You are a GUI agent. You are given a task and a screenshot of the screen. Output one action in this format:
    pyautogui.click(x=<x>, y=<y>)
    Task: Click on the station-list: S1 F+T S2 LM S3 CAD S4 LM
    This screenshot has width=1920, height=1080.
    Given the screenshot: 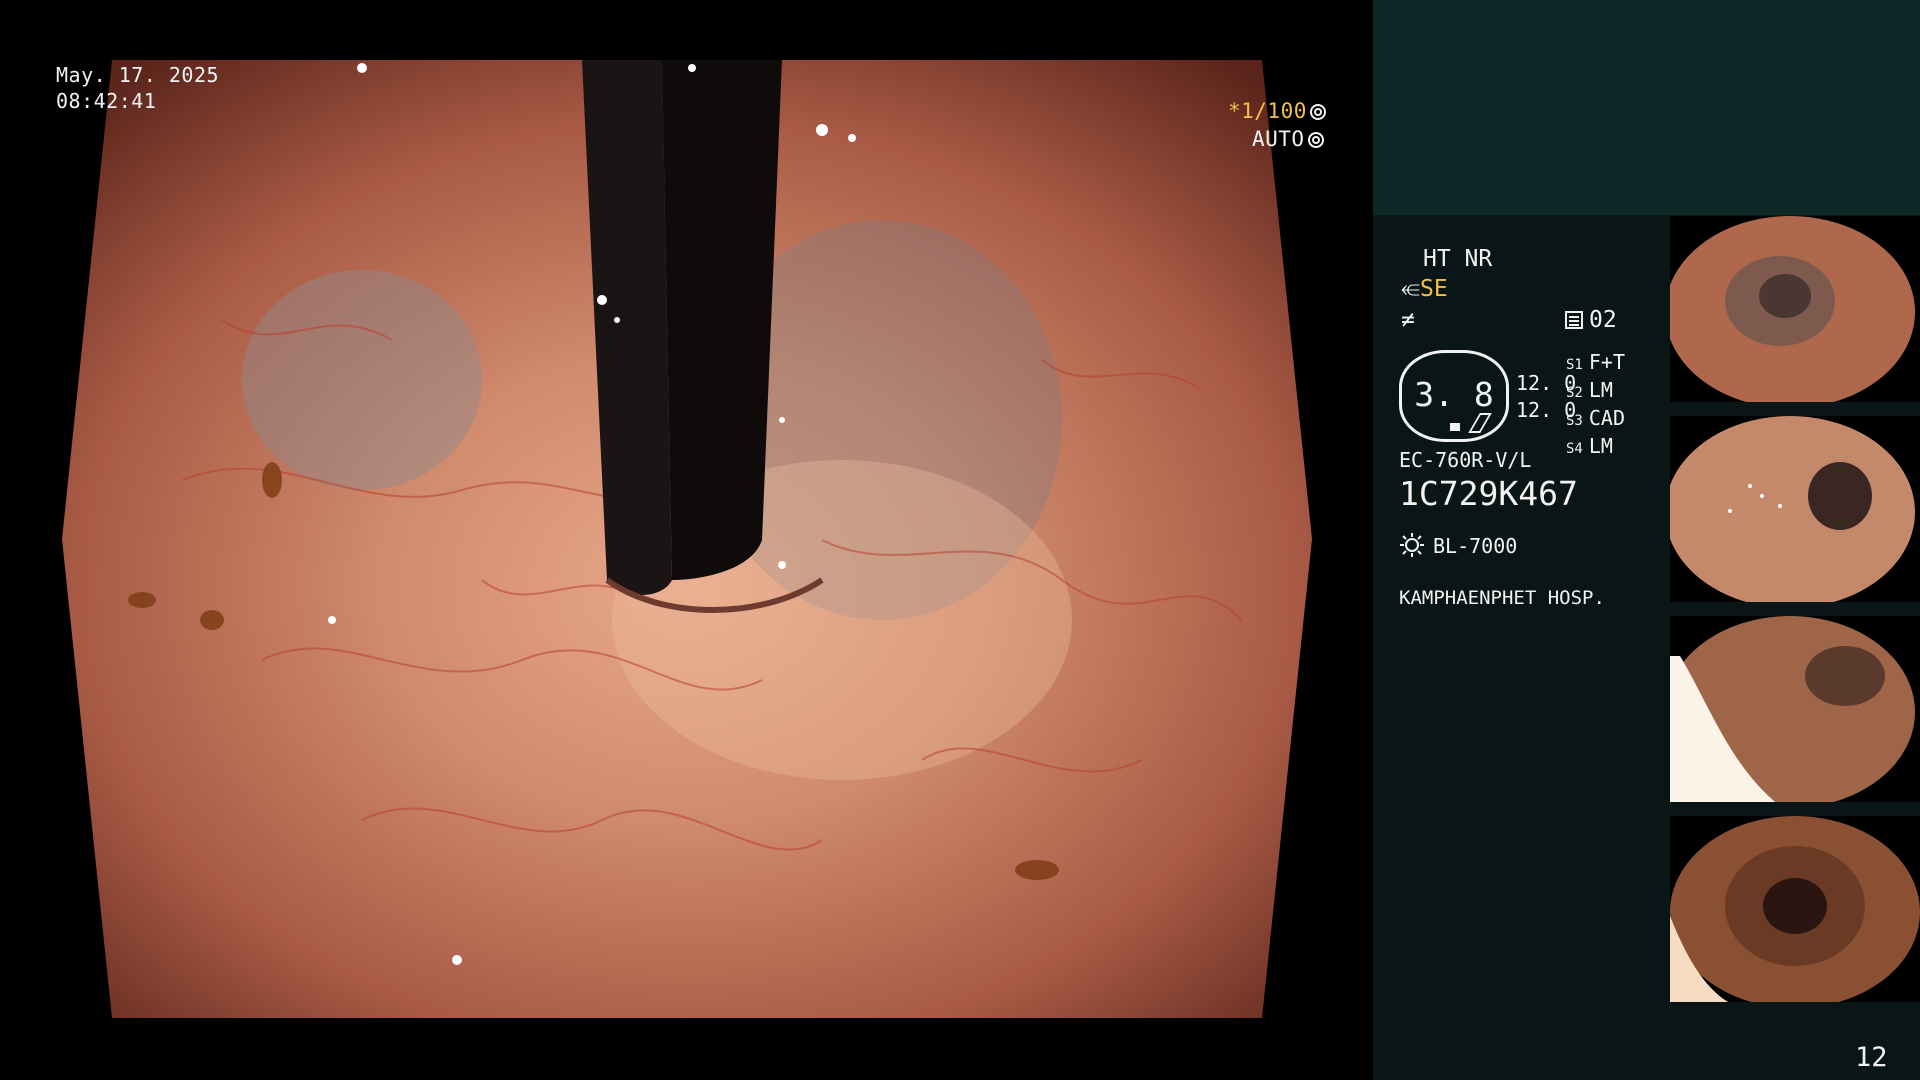 What is the action you would take?
    pyautogui.click(x=1595, y=406)
    